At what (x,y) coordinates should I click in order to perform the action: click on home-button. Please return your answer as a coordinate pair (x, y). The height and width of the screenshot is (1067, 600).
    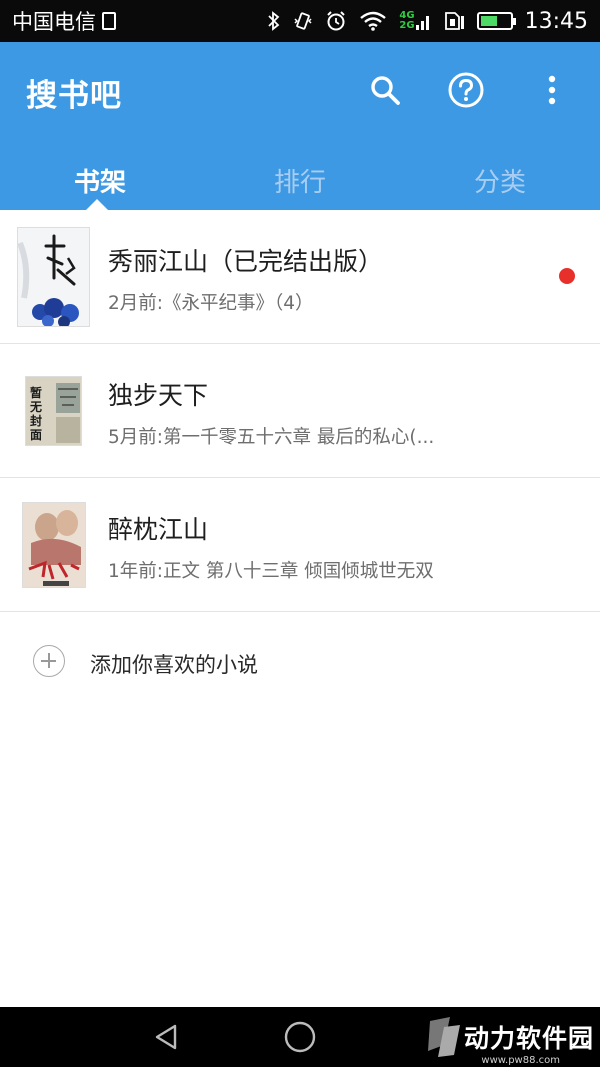
    Looking at the image, I should click on (300, 1037).